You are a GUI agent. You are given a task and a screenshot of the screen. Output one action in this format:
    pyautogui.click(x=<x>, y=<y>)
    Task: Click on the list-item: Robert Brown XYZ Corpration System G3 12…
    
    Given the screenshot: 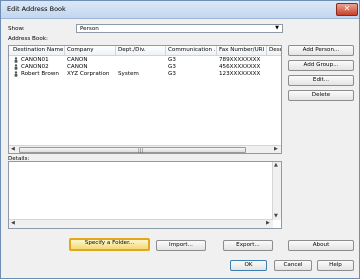 What is the action you would take?
    pyautogui.click(x=145, y=74)
    